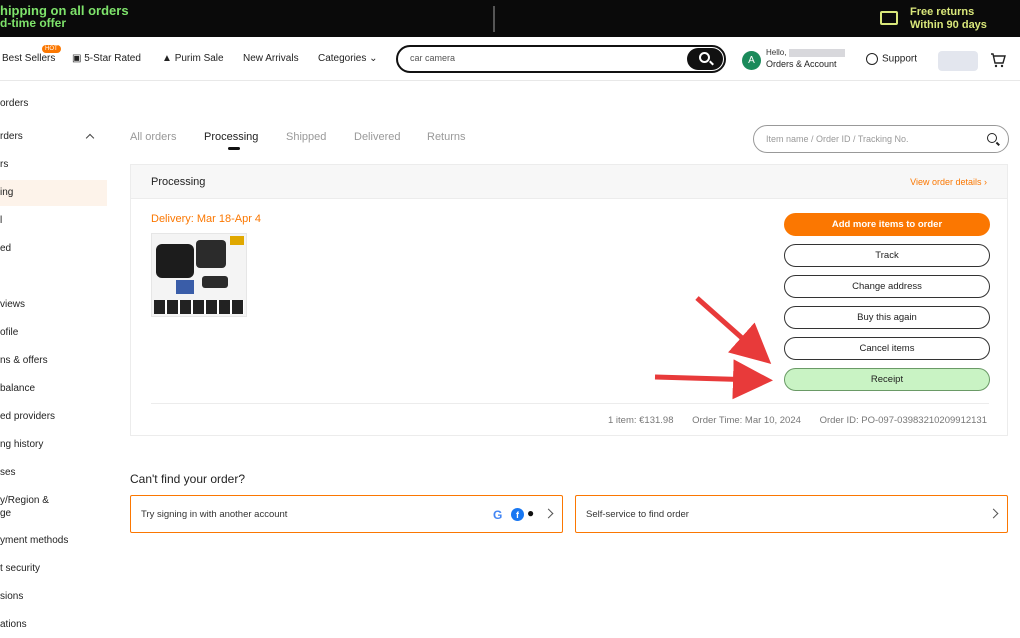 The image size is (1020, 638). What do you see at coordinates (837, 139) in the screenshot?
I see `order-search-placeholder: Item name / Order ID / Tracking No.` at bounding box center [837, 139].